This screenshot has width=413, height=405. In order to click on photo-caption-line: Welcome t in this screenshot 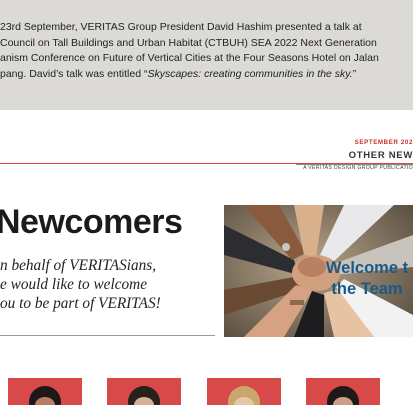, I will do `click(367, 268)`.